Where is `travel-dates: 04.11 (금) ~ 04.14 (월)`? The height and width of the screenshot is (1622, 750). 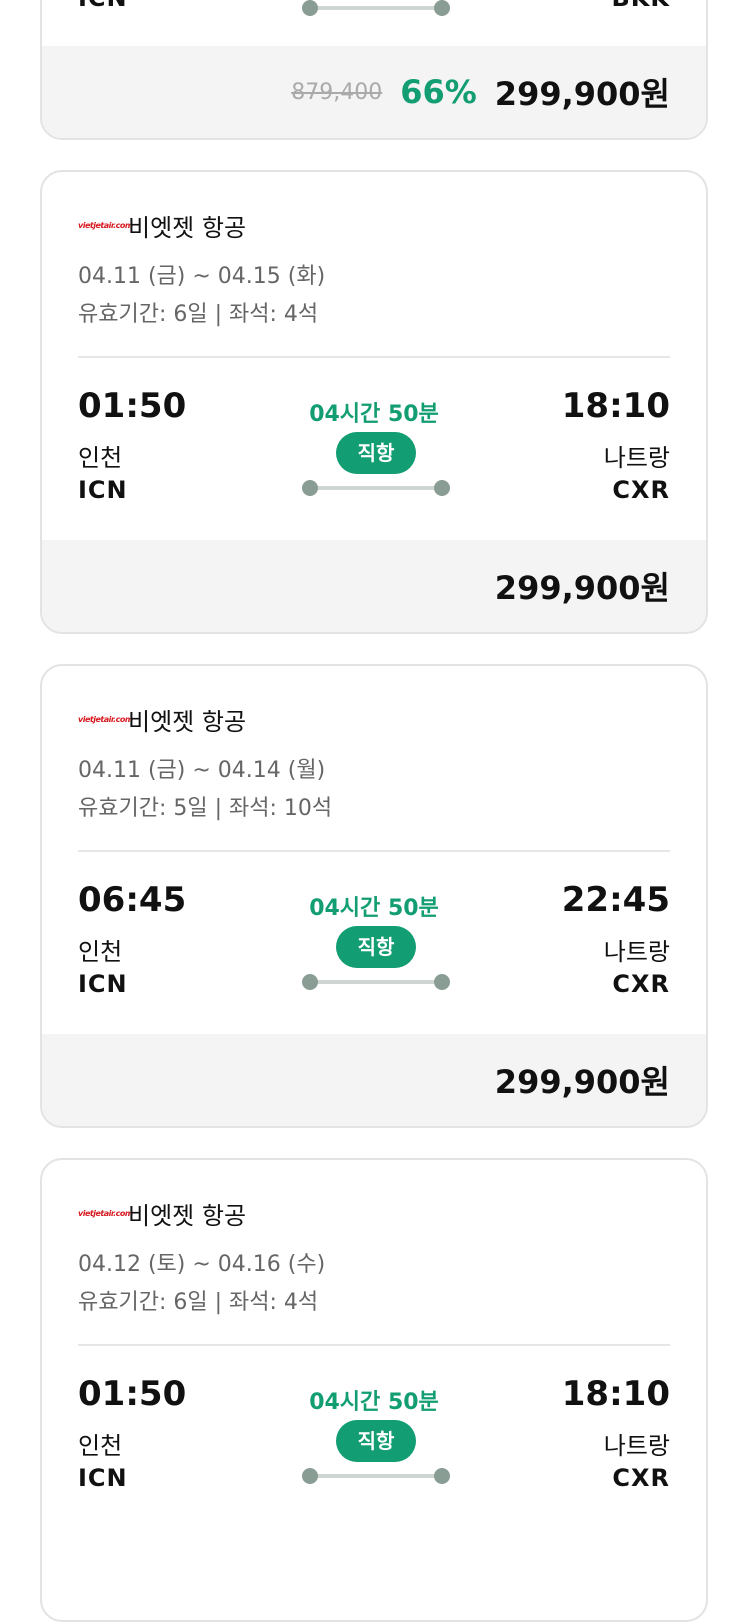 travel-dates: 04.11 (금) ~ 04.14 (월) is located at coordinates (202, 770).